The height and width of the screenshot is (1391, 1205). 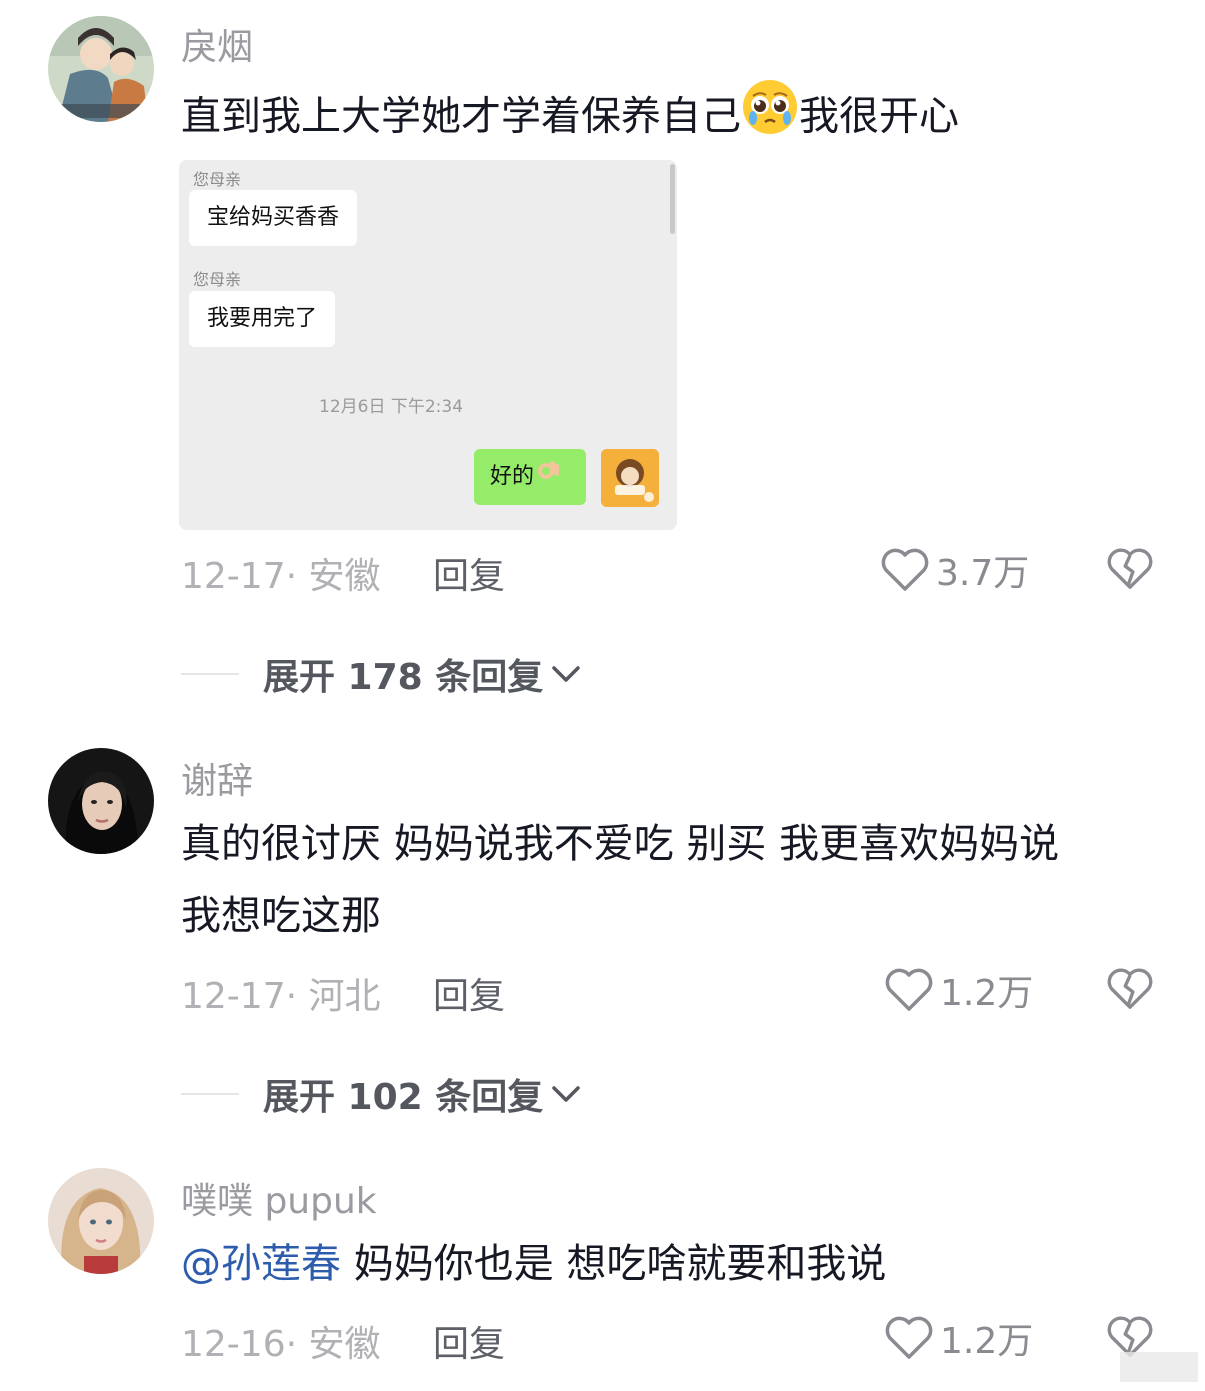 What do you see at coordinates (620, 844) in the screenshot?
I see `comment-text-line: 真的很讨厌 妈妈说我不爱吃 别买 我更喜欢妈妈说` at bounding box center [620, 844].